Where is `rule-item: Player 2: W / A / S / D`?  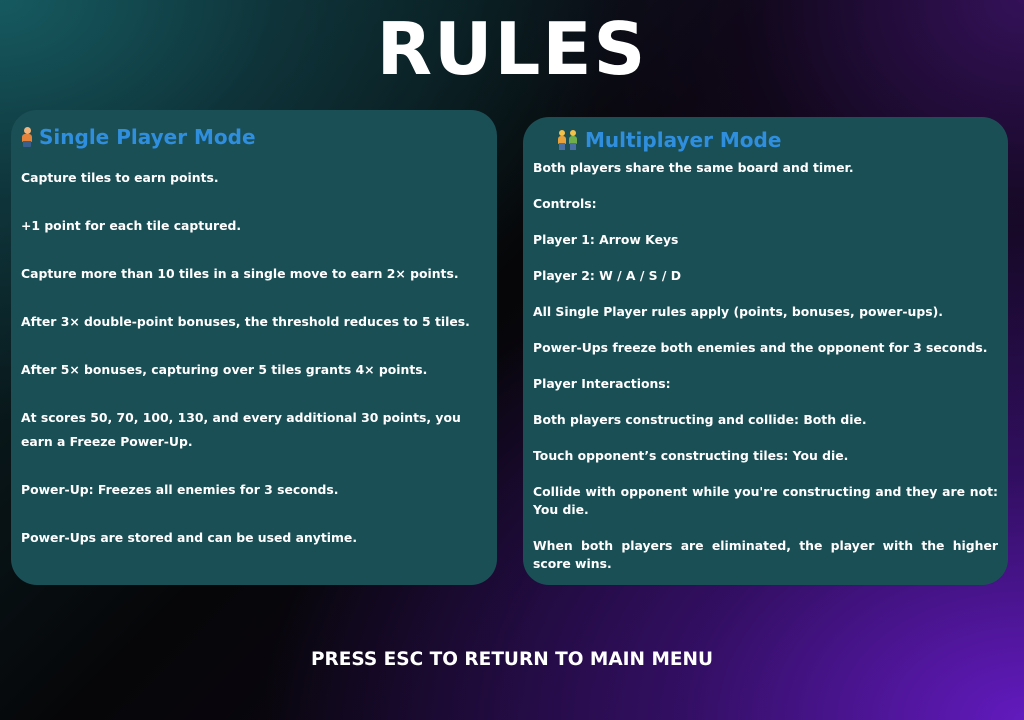
rule-item: Player 2: W / A / S / D is located at coordinates (607, 275).